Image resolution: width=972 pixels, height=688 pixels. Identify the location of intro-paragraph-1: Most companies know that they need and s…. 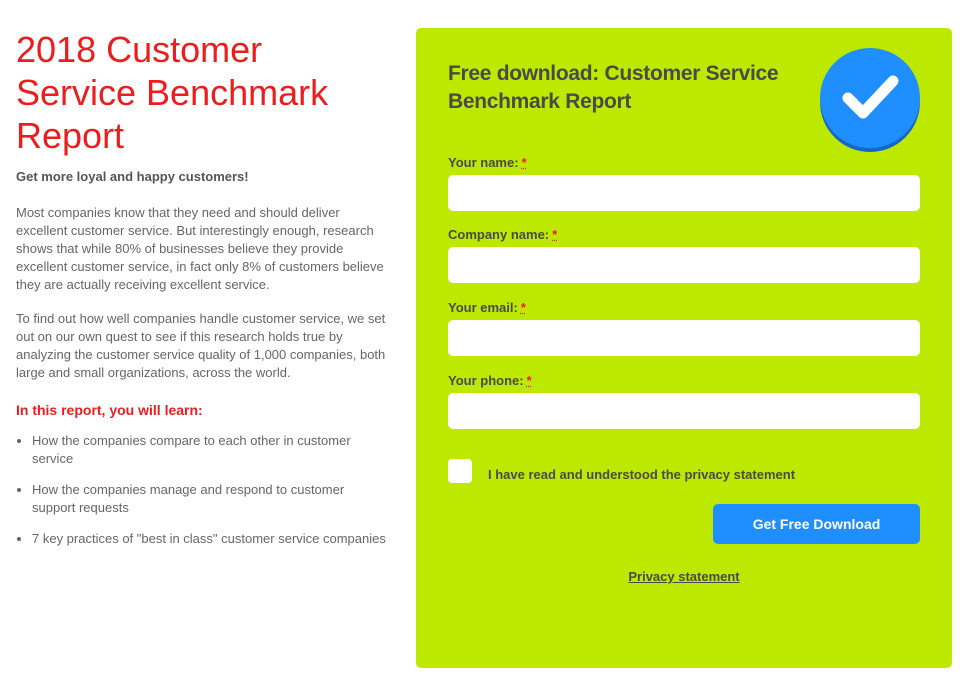
(200, 248).